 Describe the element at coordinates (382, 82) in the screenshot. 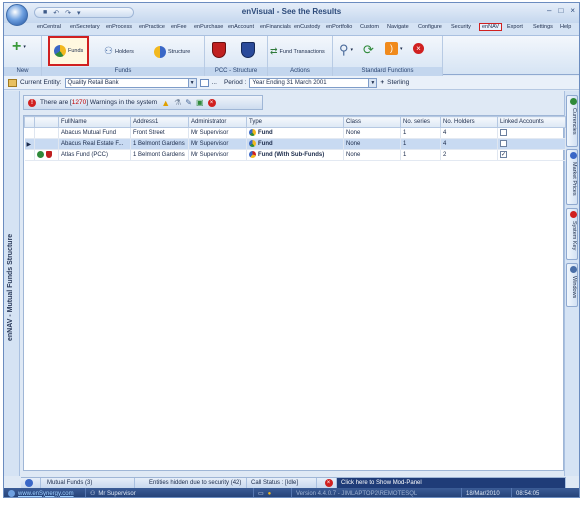

I see `add-icon: +` at that location.